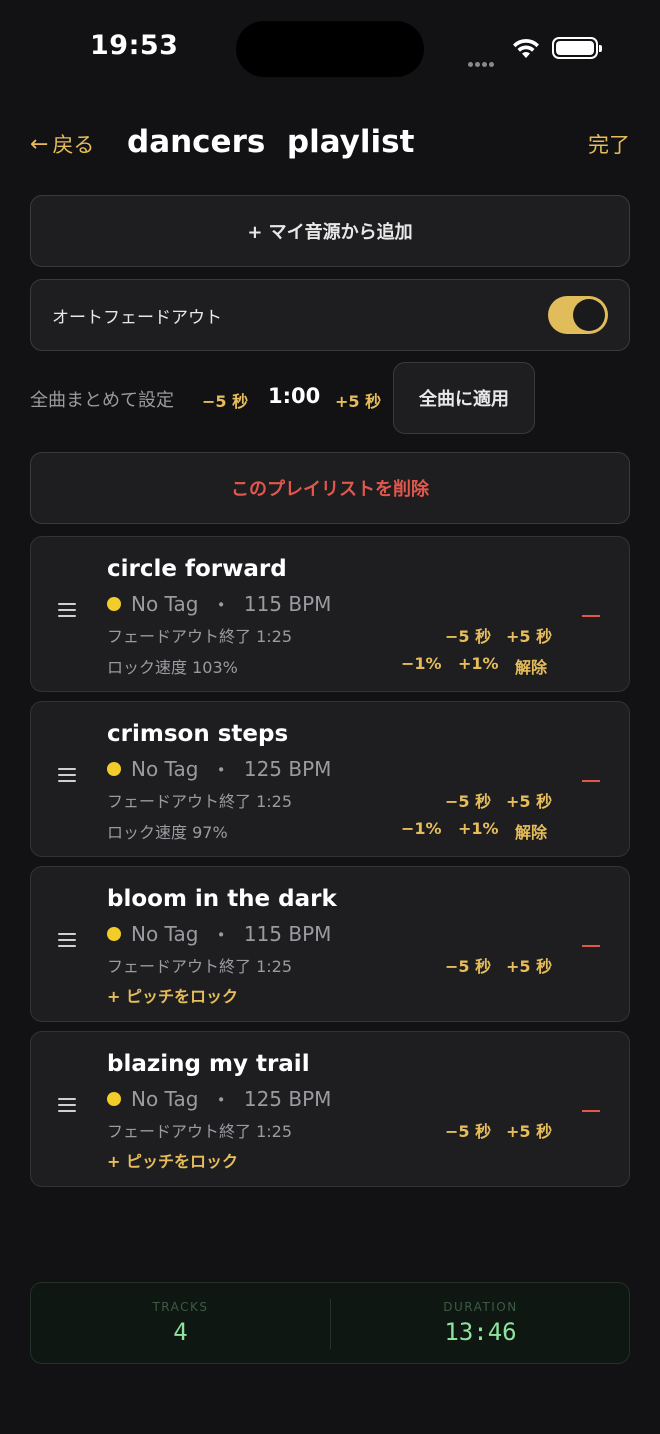  What do you see at coordinates (485, 59) in the screenshot?
I see `cellular-signal-icon` at bounding box center [485, 59].